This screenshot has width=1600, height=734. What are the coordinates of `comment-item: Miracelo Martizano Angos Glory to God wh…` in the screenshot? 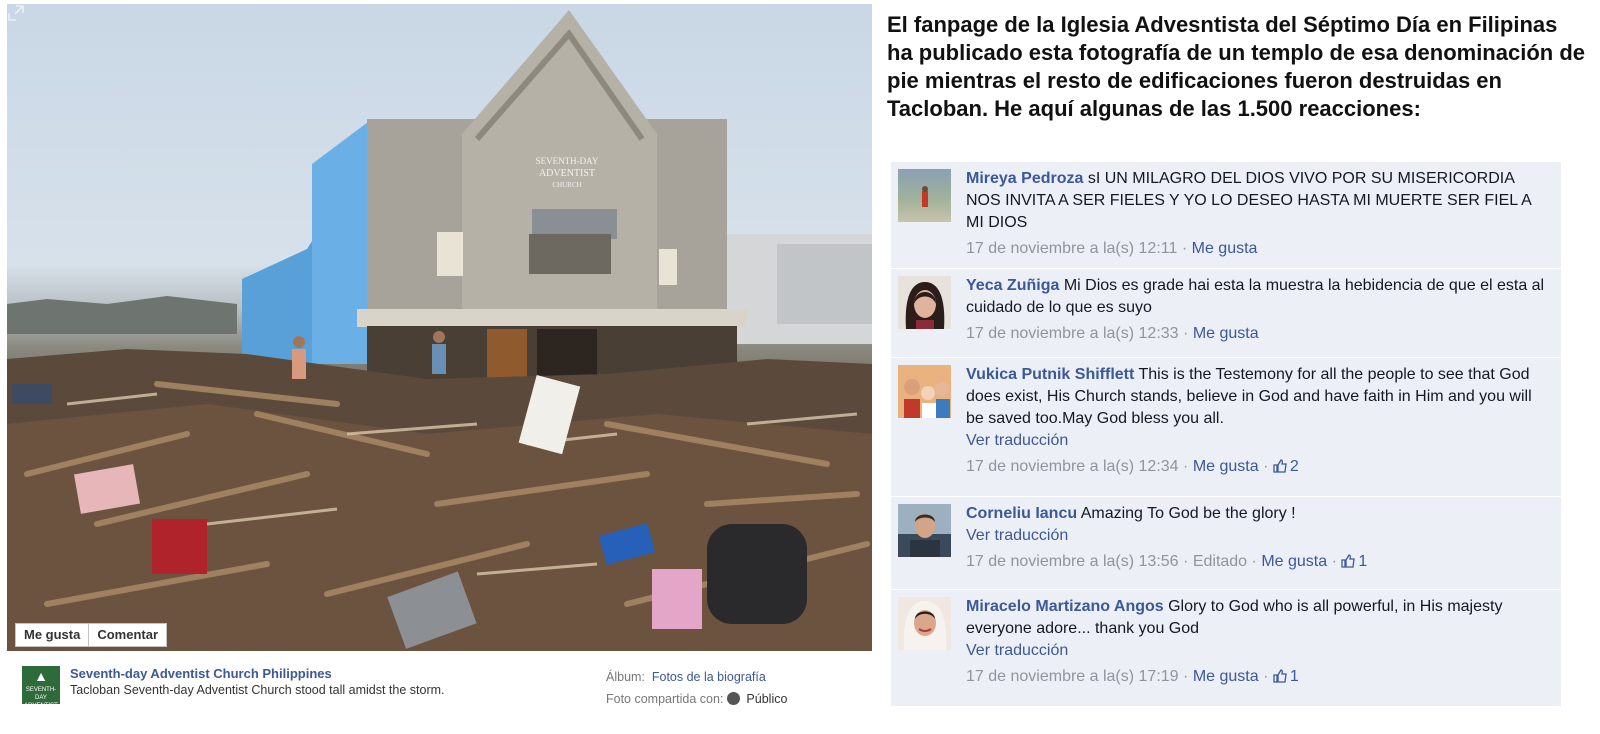 It's located at (1226, 648).